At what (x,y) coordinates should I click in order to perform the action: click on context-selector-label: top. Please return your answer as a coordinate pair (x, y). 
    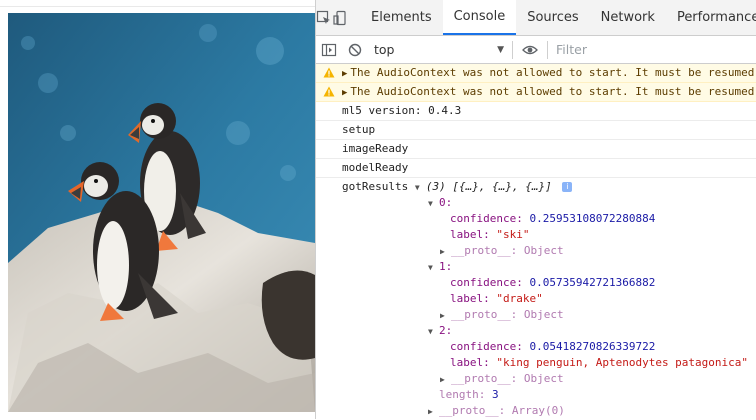
    Looking at the image, I should click on (384, 49).